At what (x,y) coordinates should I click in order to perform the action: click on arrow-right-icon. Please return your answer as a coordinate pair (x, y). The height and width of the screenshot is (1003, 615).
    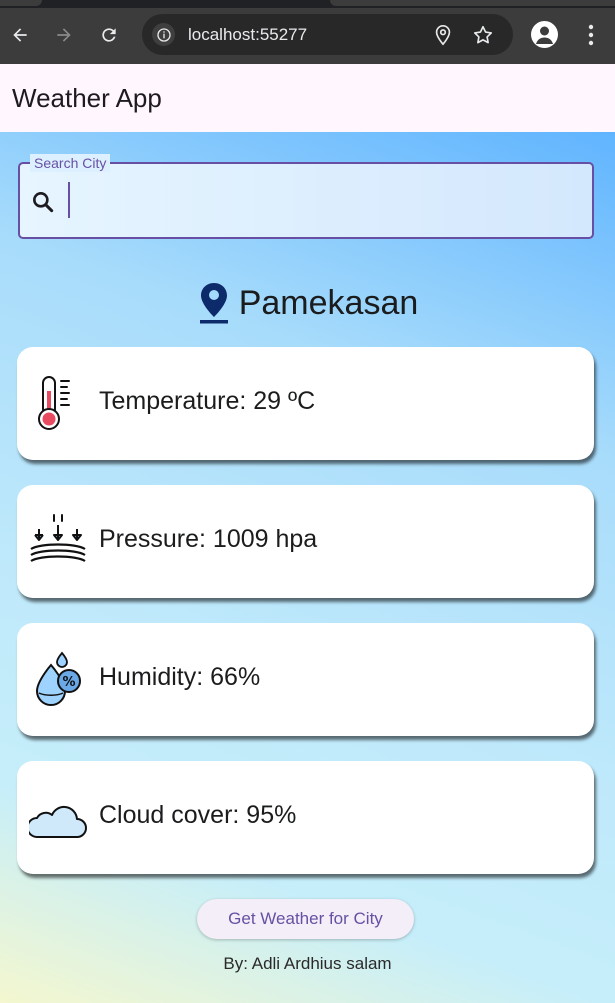
    Looking at the image, I should click on (64, 35).